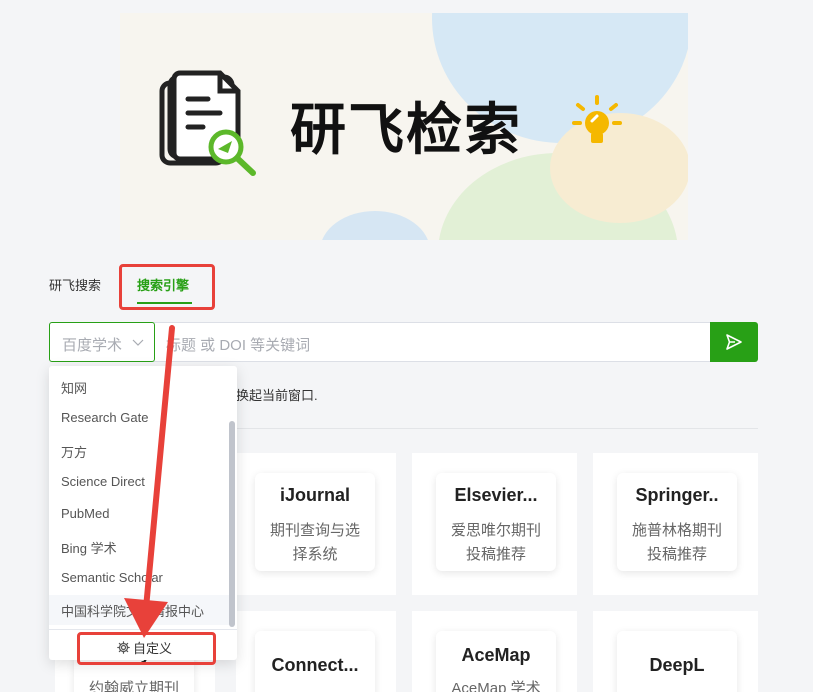 The height and width of the screenshot is (692, 813). Describe the element at coordinates (143, 629) in the screenshot. I see `dropdown-separator` at that location.